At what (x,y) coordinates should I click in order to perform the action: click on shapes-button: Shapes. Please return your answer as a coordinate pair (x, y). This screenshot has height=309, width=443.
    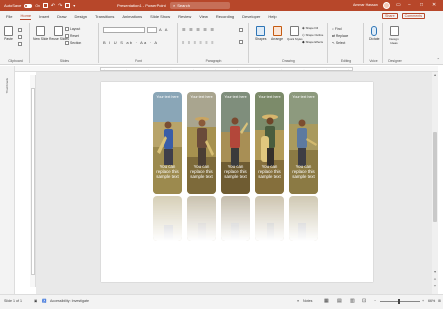
    Looking at the image, I should click on (261, 33).